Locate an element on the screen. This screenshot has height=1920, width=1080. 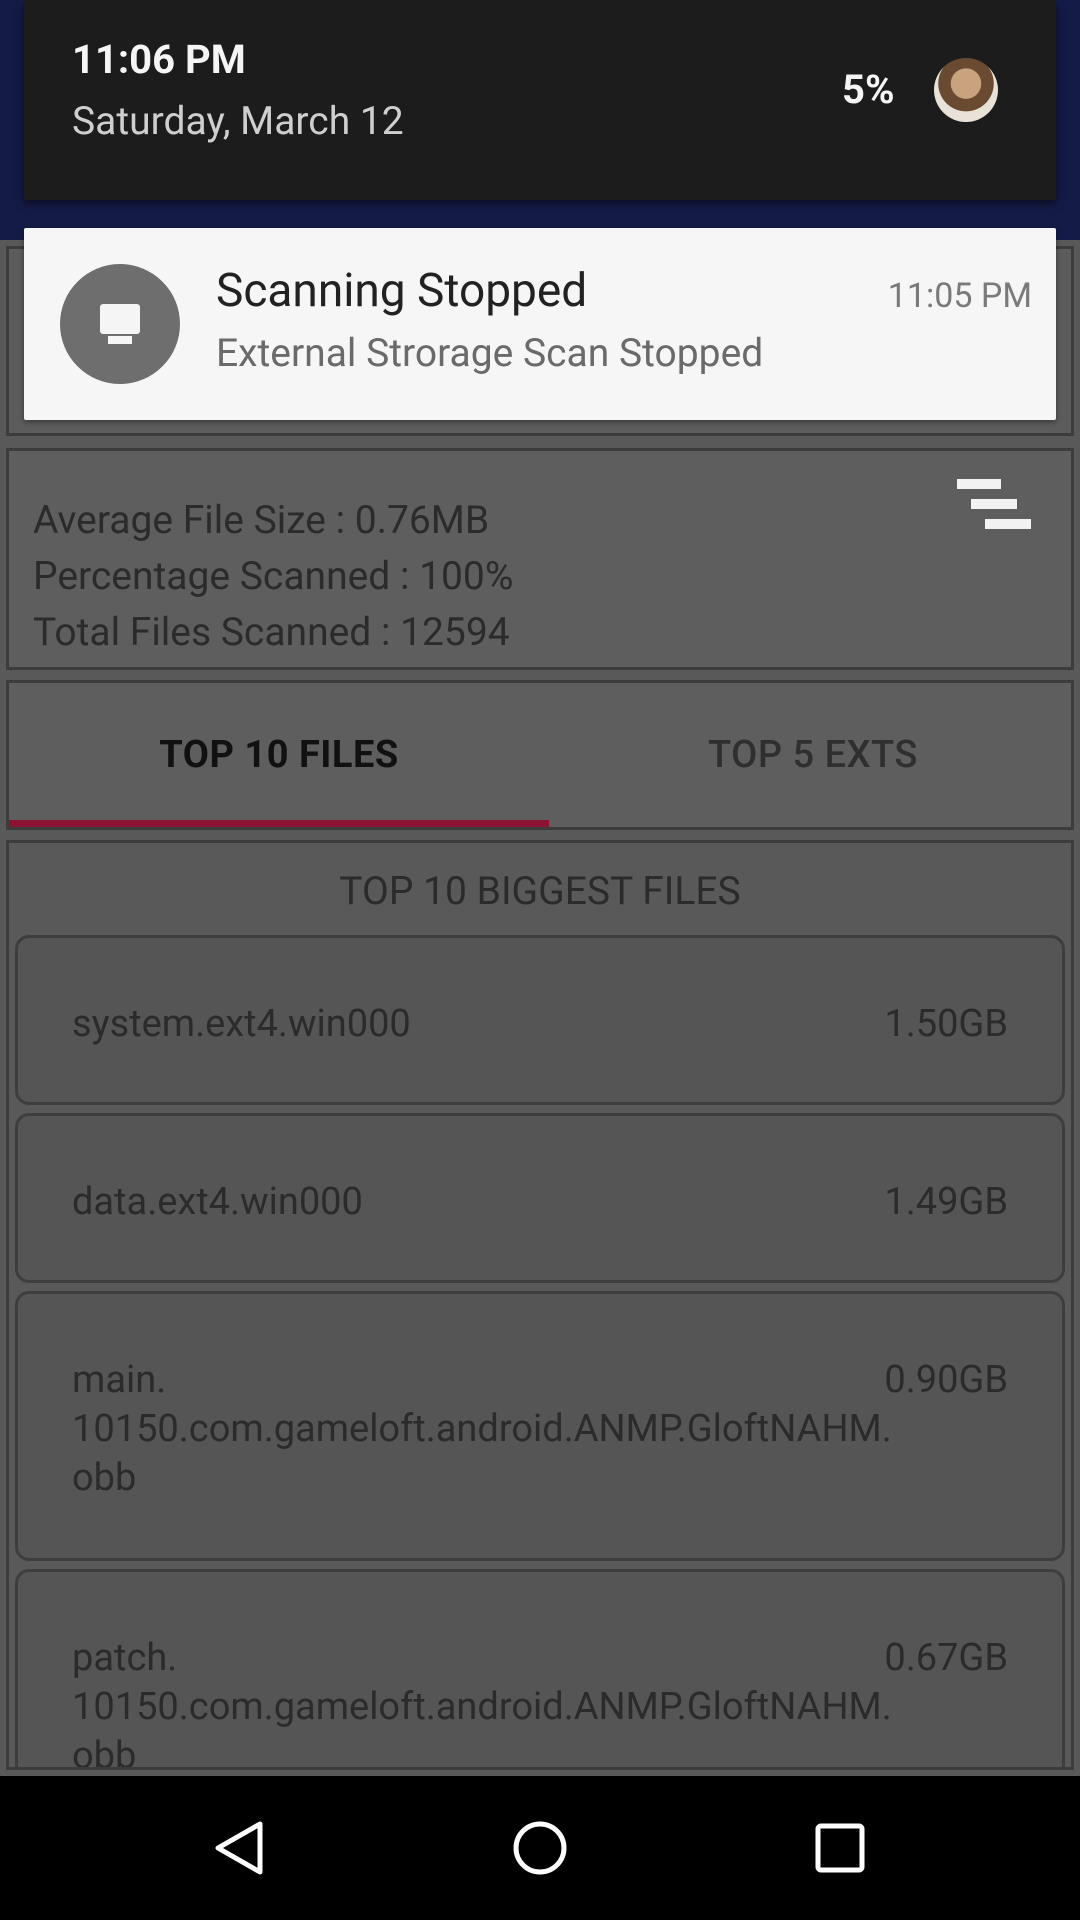
home-button is located at coordinates (540, 1848).